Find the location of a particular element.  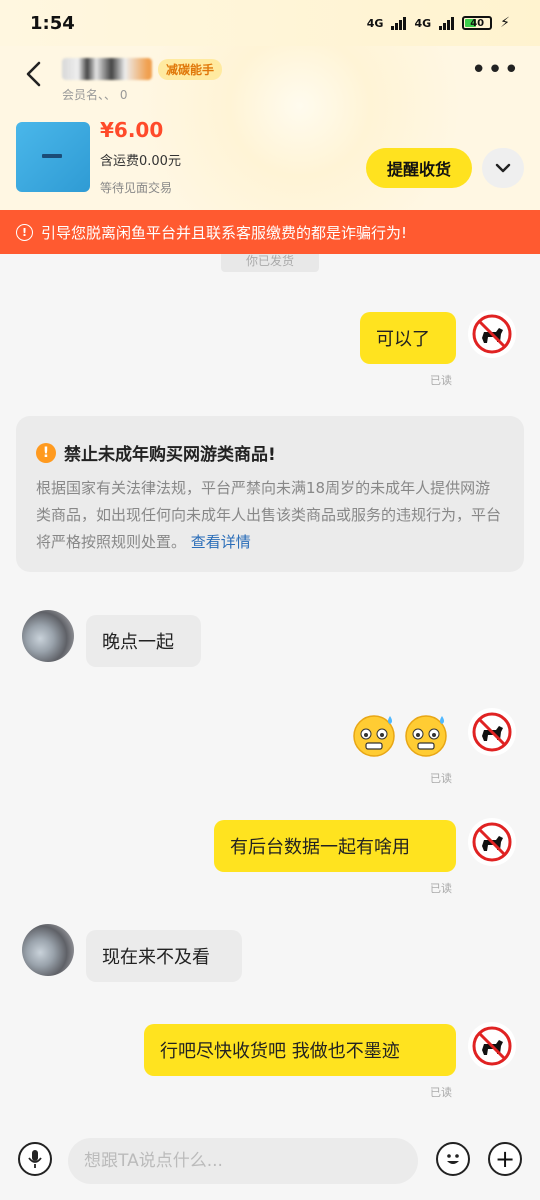

notice-title: 禁止未成年购买网游类商品! is located at coordinates (170, 455).